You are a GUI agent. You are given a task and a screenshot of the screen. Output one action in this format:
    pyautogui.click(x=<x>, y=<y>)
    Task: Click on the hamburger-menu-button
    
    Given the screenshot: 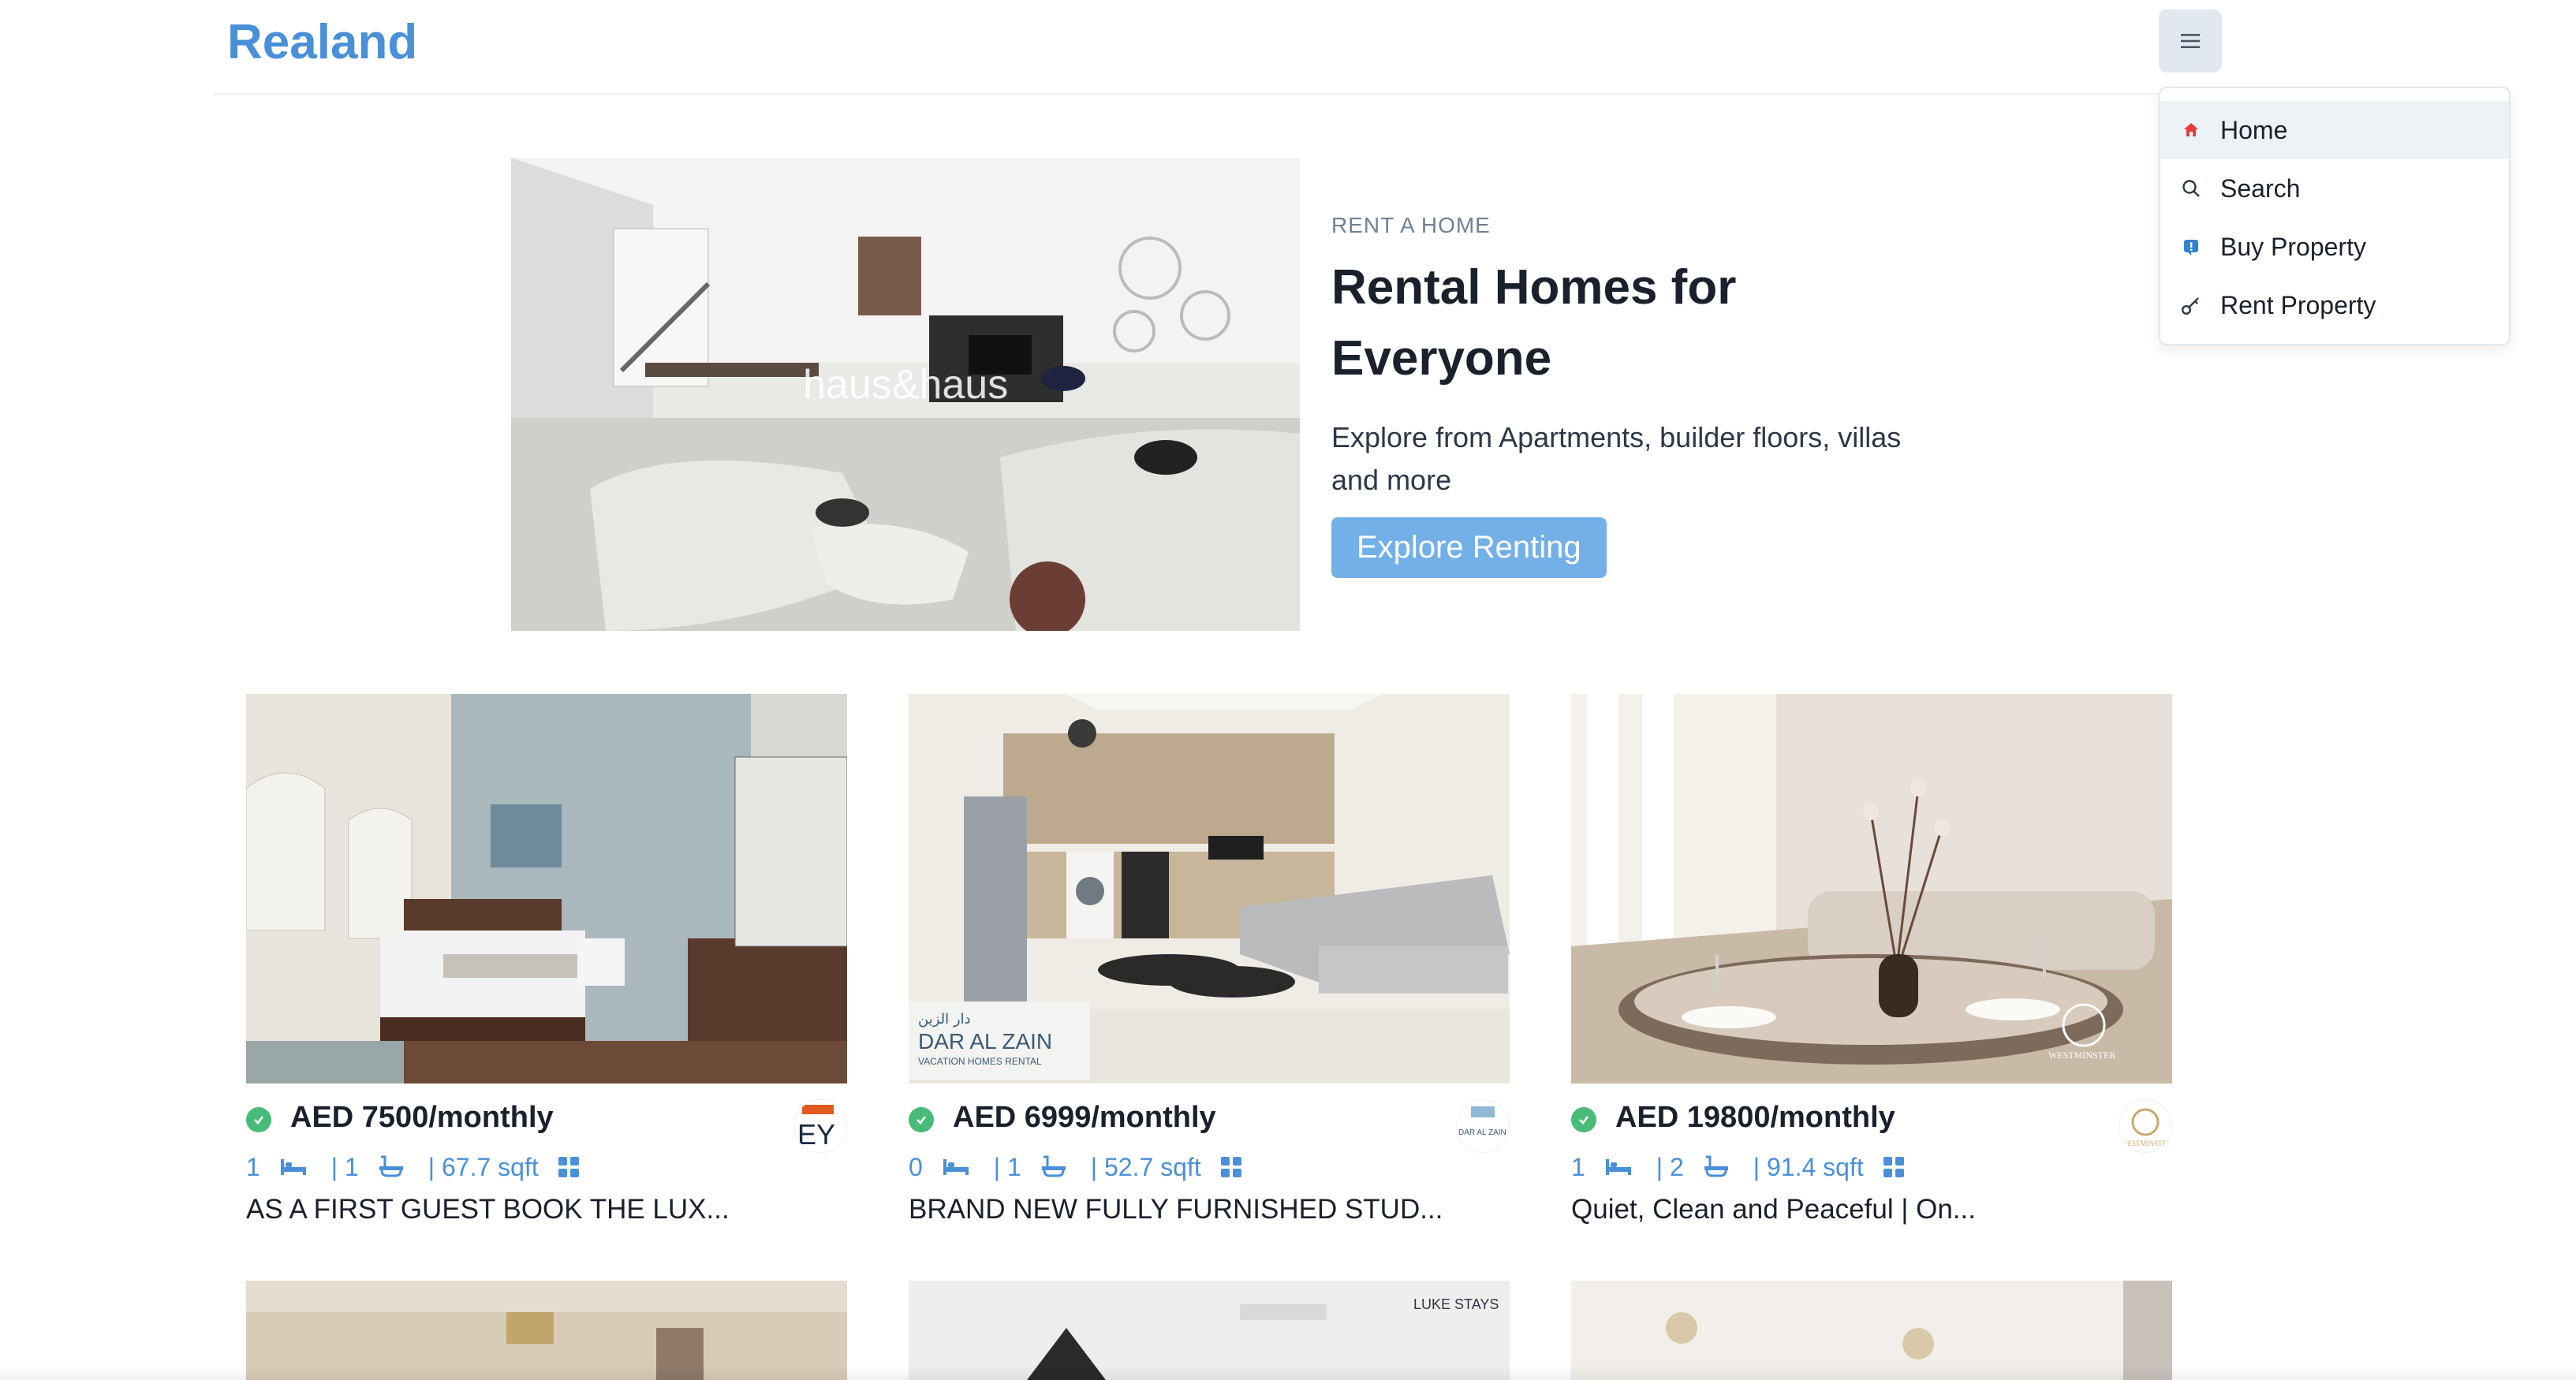 What is the action you would take?
    pyautogui.click(x=2190, y=41)
    